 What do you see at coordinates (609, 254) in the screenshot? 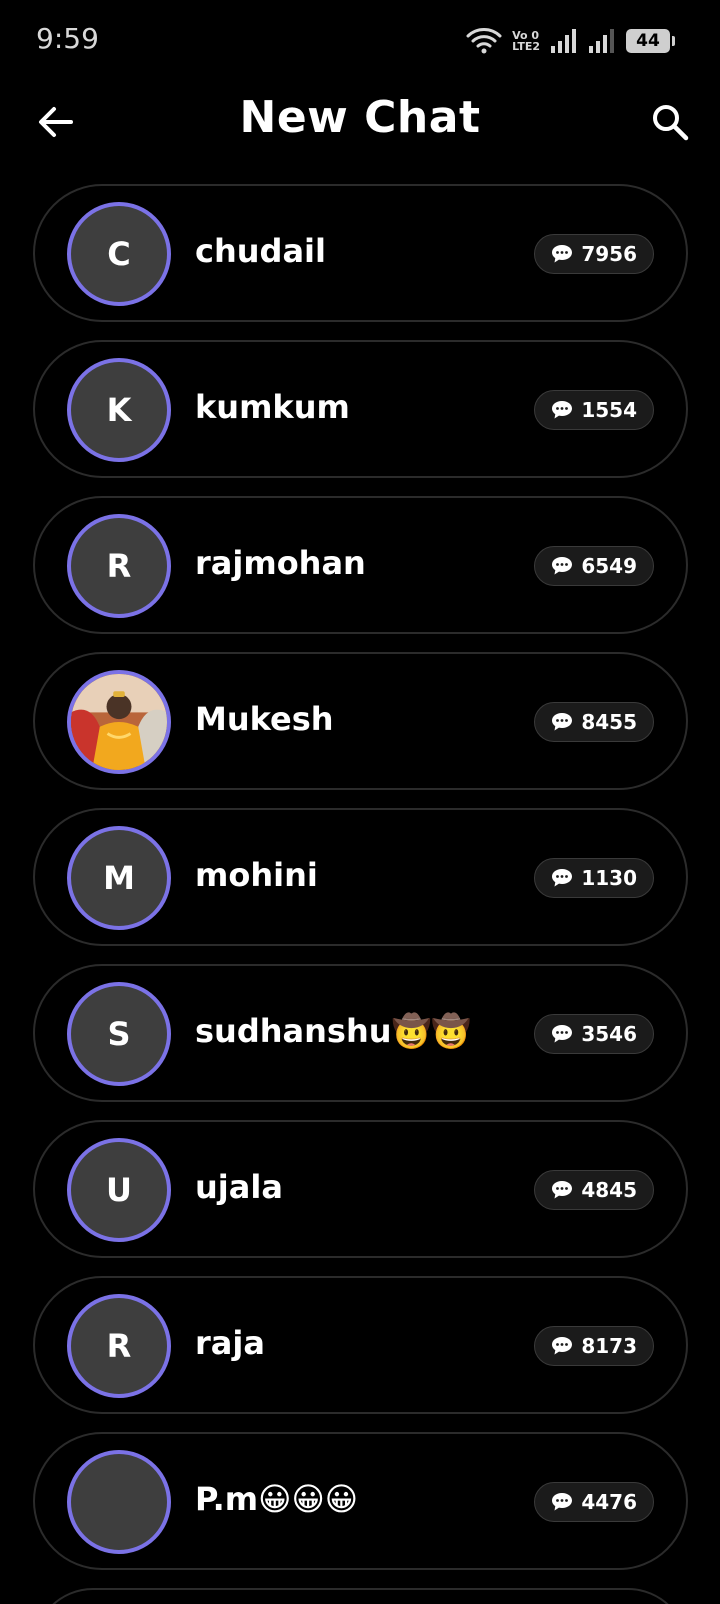
I see `message-count: 7956` at bounding box center [609, 254].